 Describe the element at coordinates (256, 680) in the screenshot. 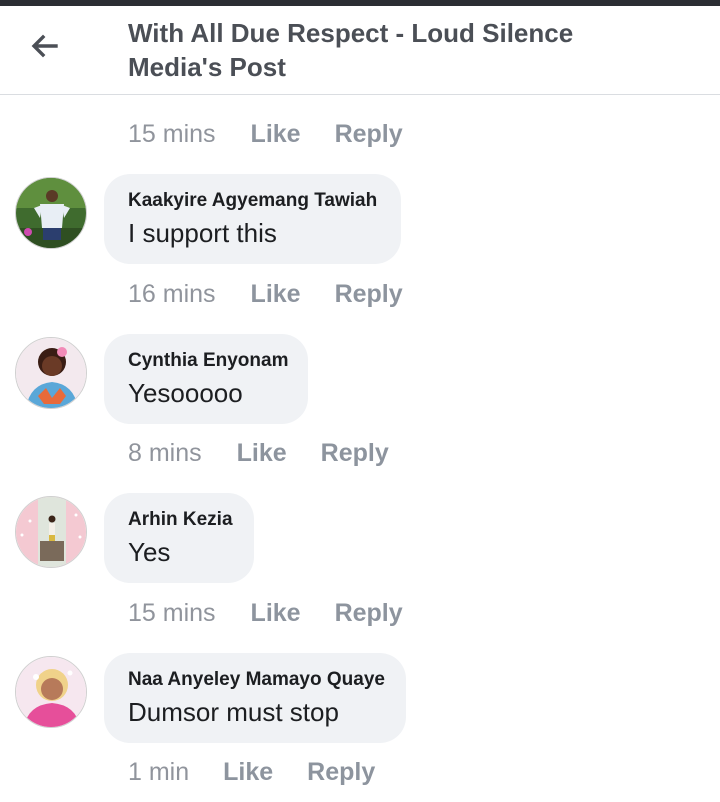

I see `comment-author: Naa Anyeley Mamayo Quaye` at that location.